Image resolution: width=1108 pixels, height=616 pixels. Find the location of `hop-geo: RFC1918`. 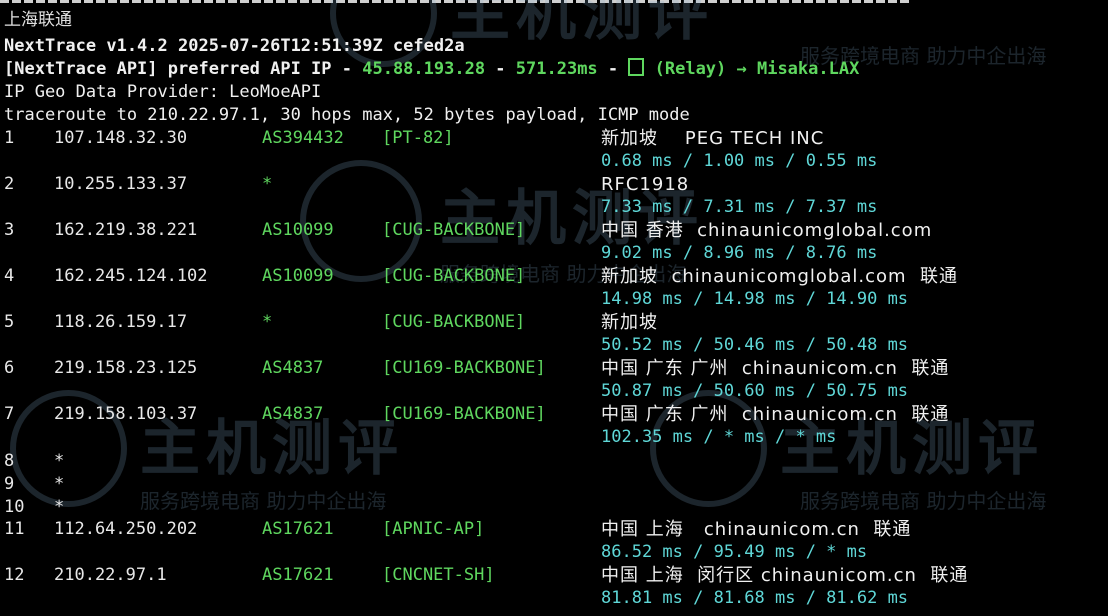

hop-geo: RFC1918 is located at coordinates (645, 184).